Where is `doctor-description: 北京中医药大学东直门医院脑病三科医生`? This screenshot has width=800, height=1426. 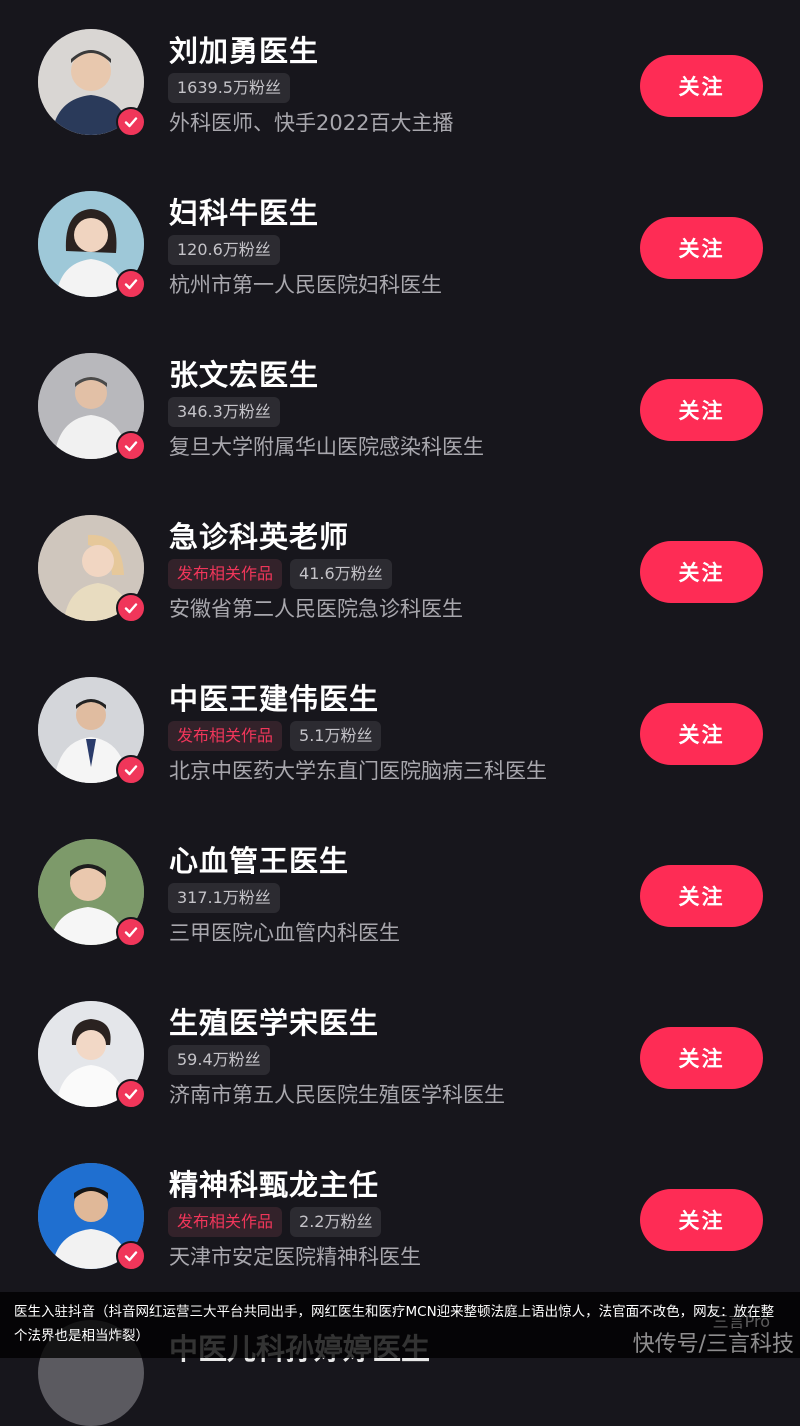
doctor-description: 北京中医药大学东直门医院脑病三科医生 is located at coordinates (358, 771).